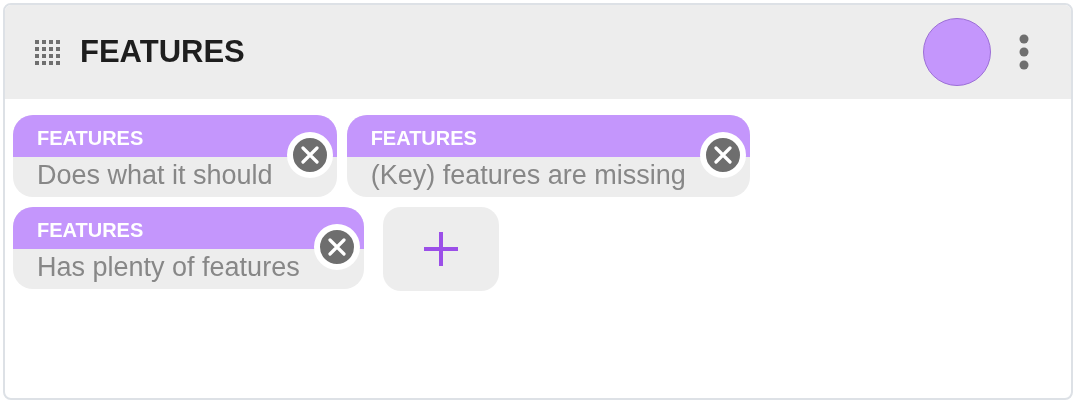  Describe the element at coordinates (155, 175) in the screenshot. I see `tag-value: Does what it should` at that location.